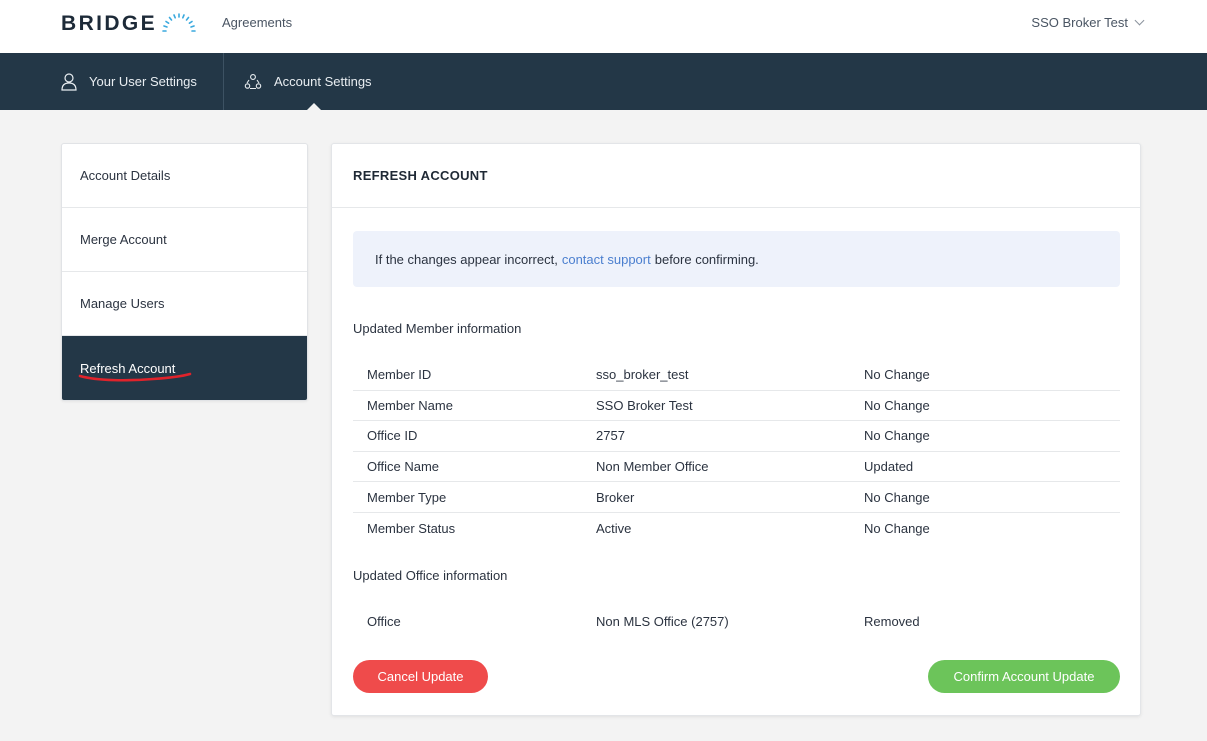  I want to click on field-status: Updated, so click(889, 467).